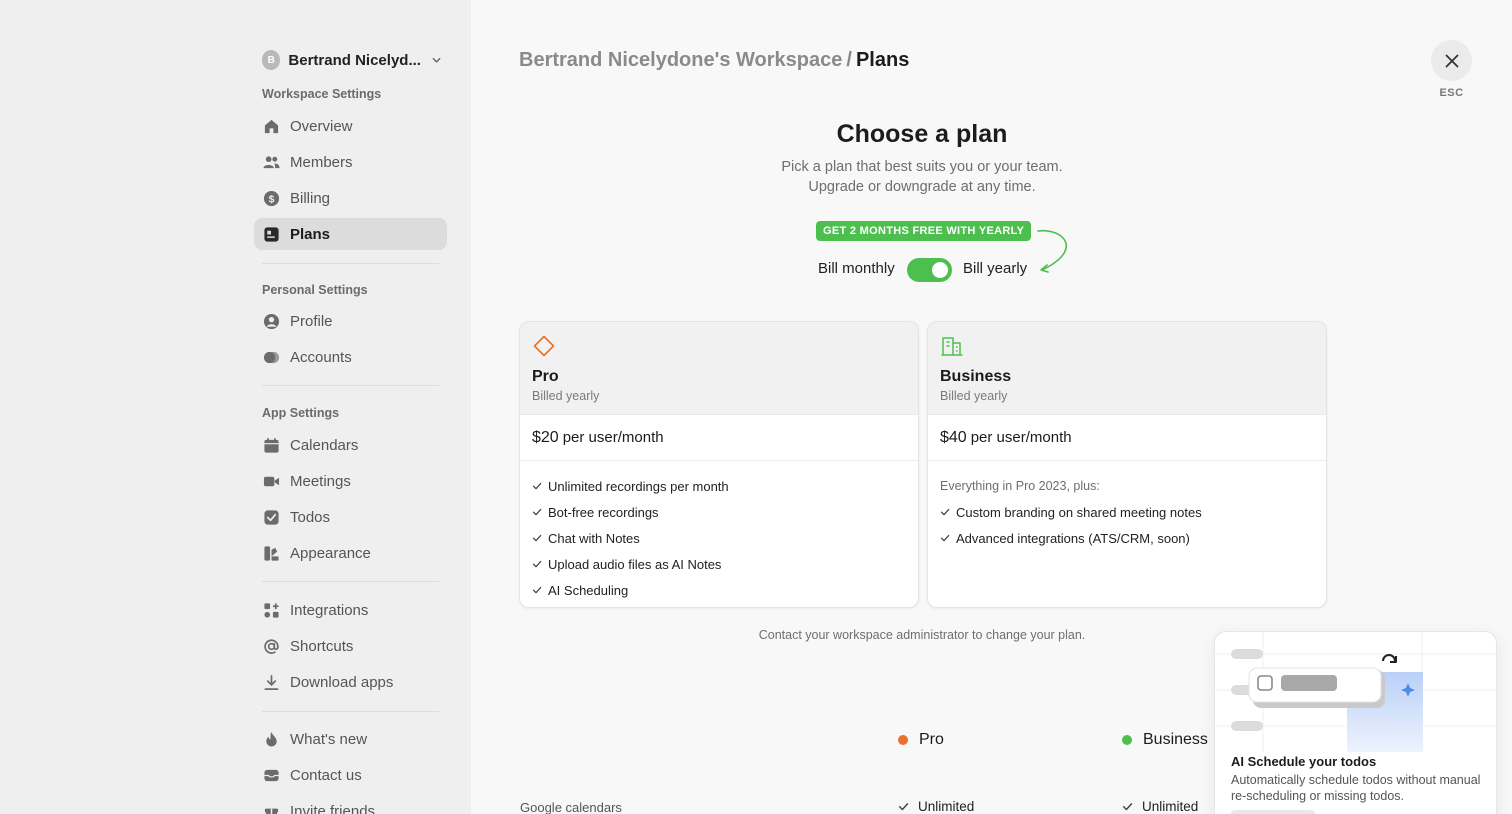 The height and width of the screenshot is (814, 1512). Describe the element at coordinates (271, 739) in the screenshot. I see `flame-icon` at that location.